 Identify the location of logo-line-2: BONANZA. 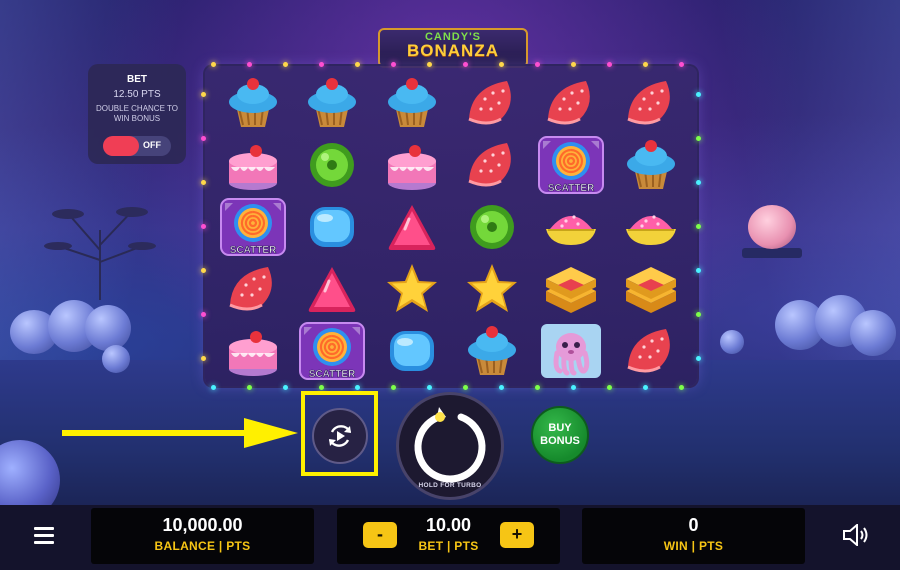
(453, 50).